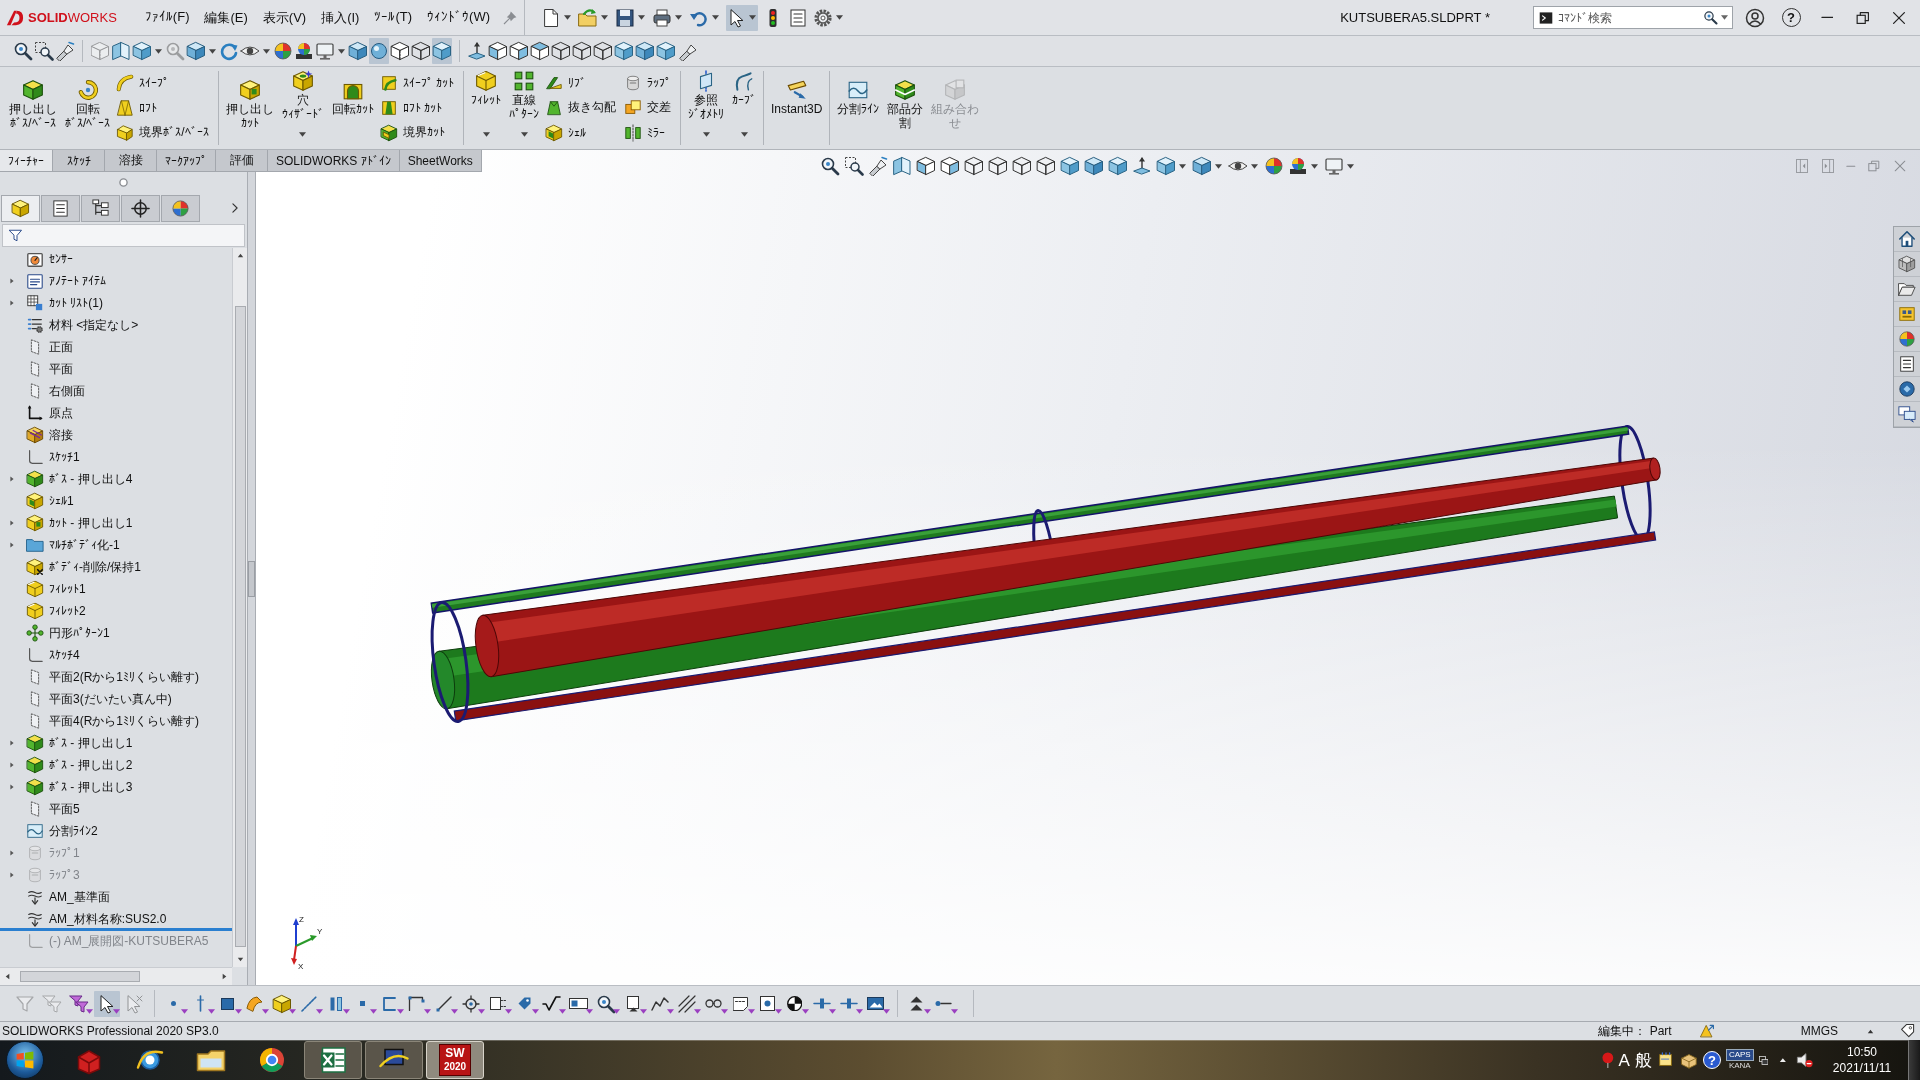 The image size is (1920, 1080). What do you see at coordinates (744, 108) in the screenshot?
I see `ribbon-button: ｶｰﾌﾞ` at bounding box center [744, 108].